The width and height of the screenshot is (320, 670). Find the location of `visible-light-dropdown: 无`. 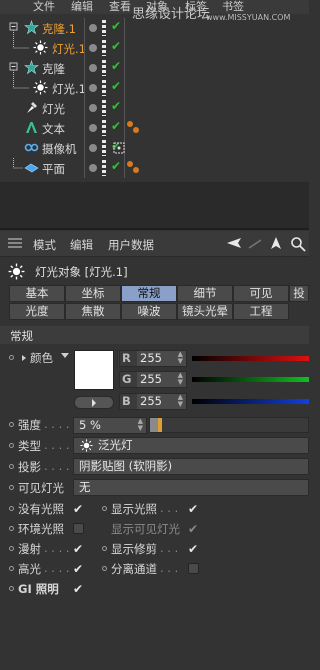

visible-light-dropdown: 无 is located at coordinates (191, 487).